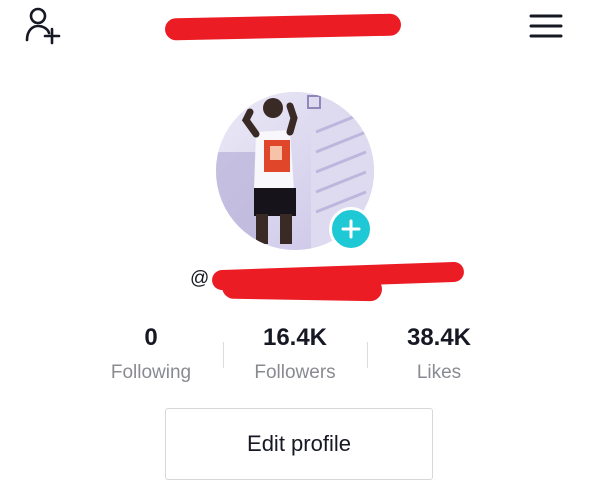  I want to click on username-row: @, so click(330, 281).